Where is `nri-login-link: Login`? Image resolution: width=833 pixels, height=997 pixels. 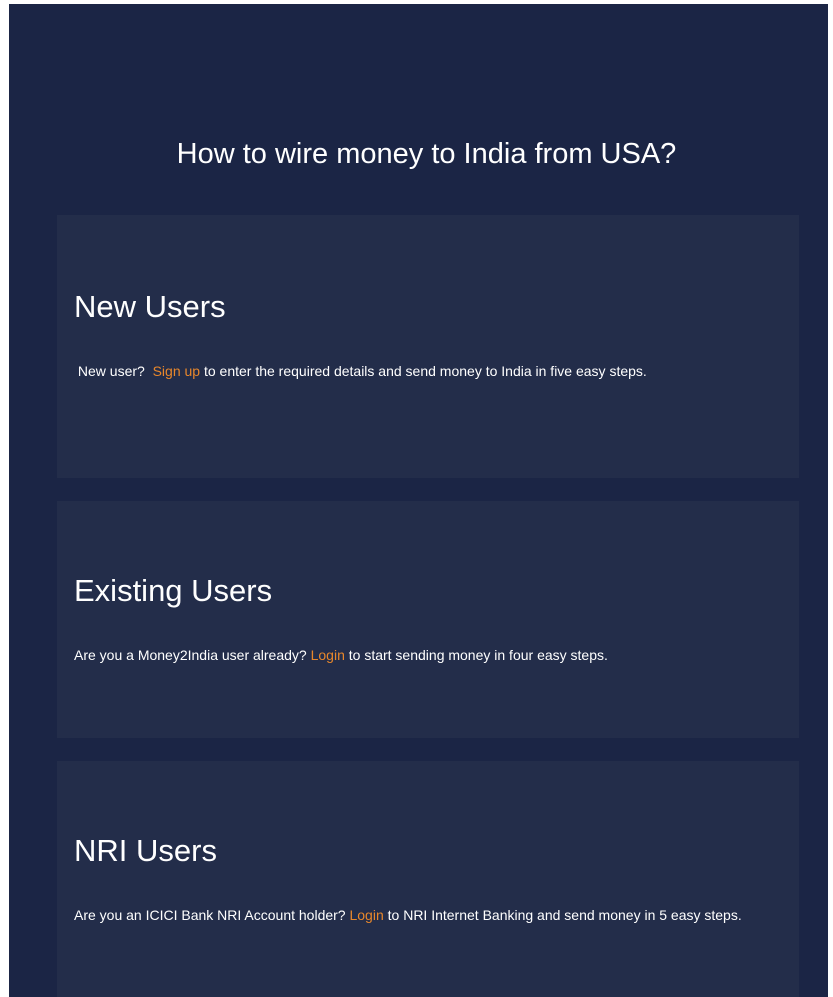 nri-login-link: Login is located at coordinates (366, 915).